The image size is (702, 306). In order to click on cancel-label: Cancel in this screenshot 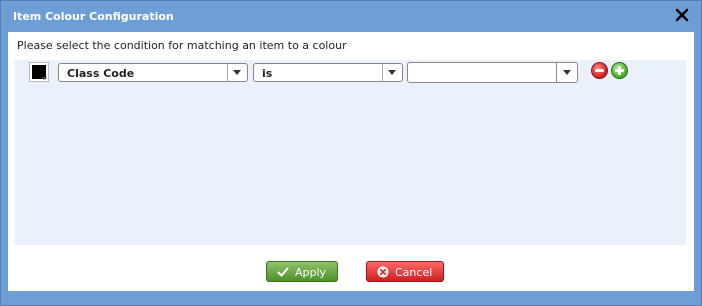, I will do `click(414, 272)`.